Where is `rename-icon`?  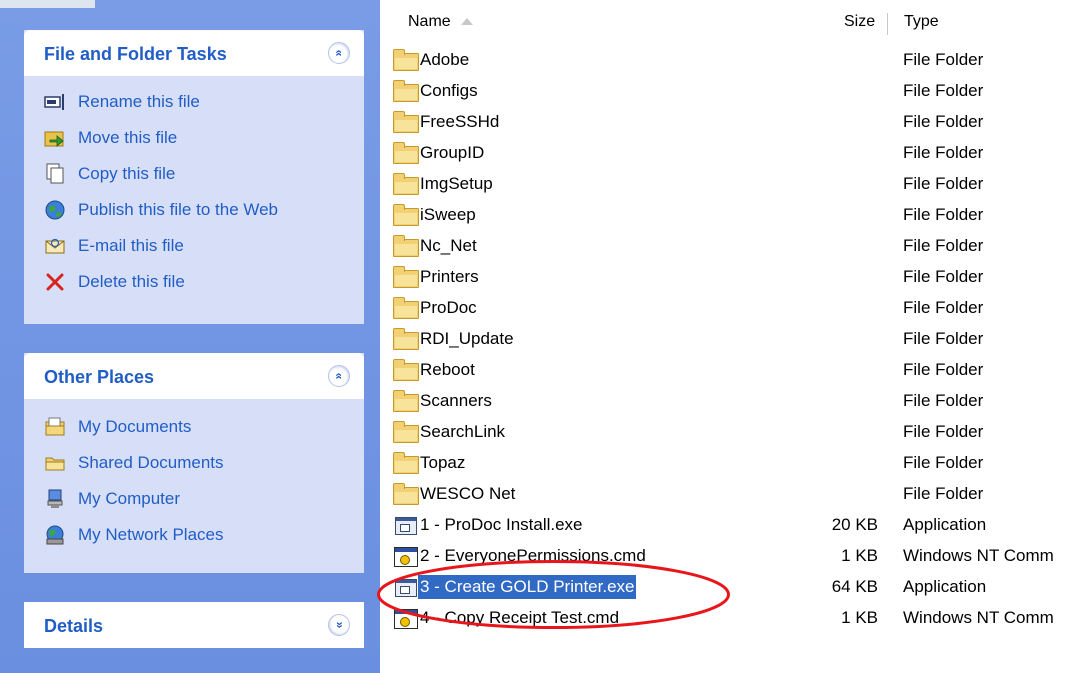
rename-icon is located at coordinates (55, 102).